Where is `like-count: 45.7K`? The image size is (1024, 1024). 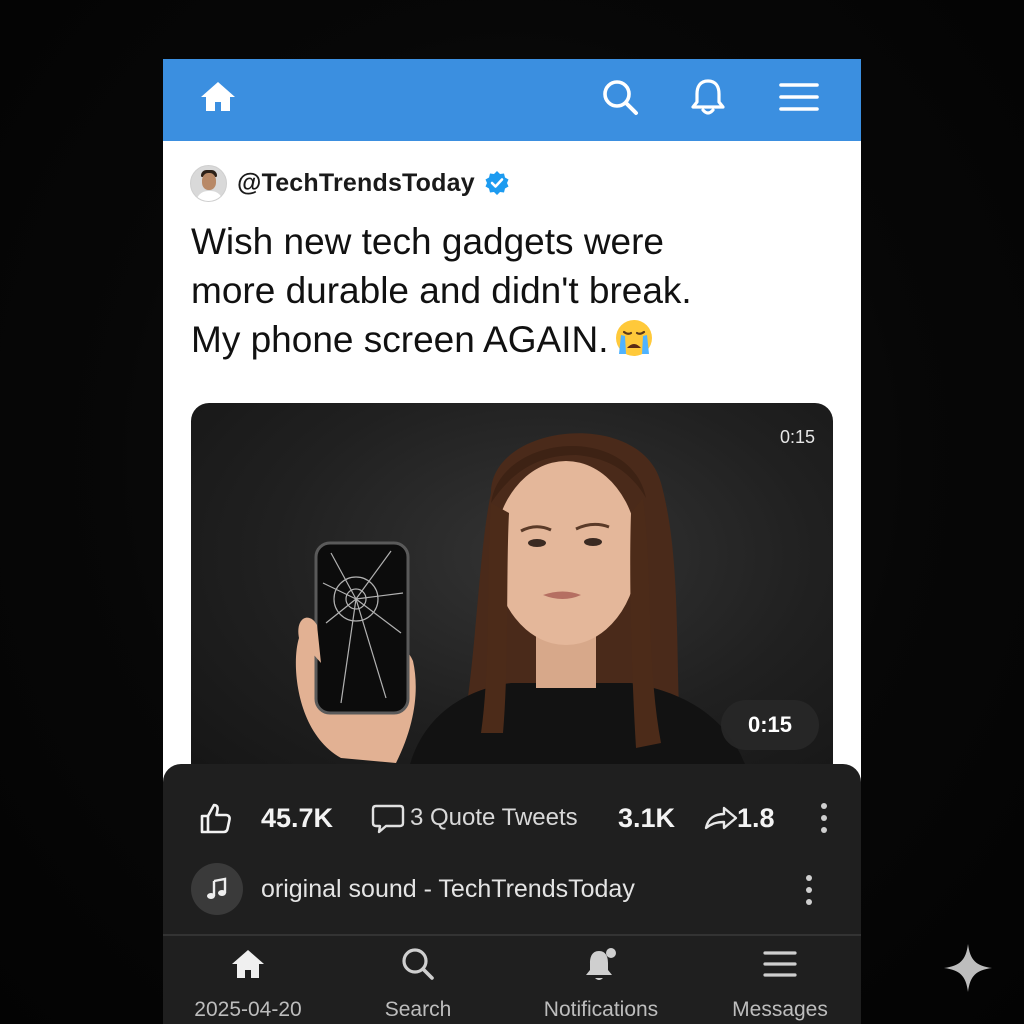
like-count: 45.7K is located at coordinates (297, 817).